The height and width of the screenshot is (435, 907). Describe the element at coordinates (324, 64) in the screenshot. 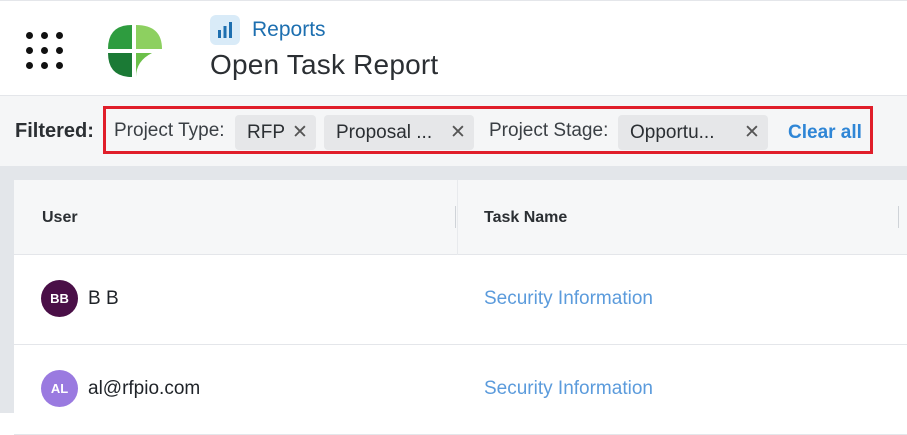

I see `page-title: Open Task Report` at that location.